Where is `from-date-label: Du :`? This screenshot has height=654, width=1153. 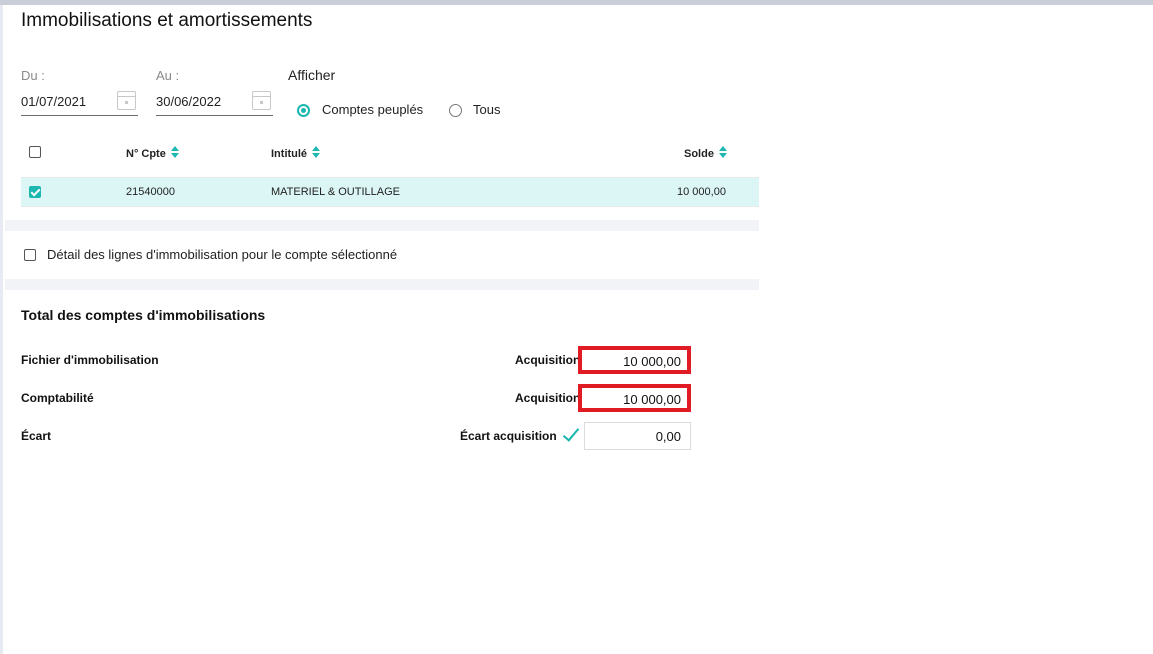
from-date-label: Du : is located at coordinates (33, 75).